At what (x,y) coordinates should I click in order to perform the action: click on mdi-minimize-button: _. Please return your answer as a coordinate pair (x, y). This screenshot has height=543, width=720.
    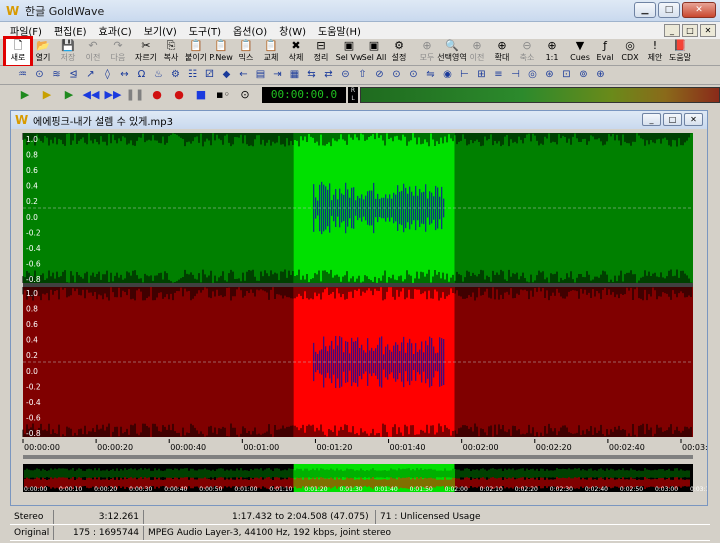
    Looking at the image, I should click on (672, 30).